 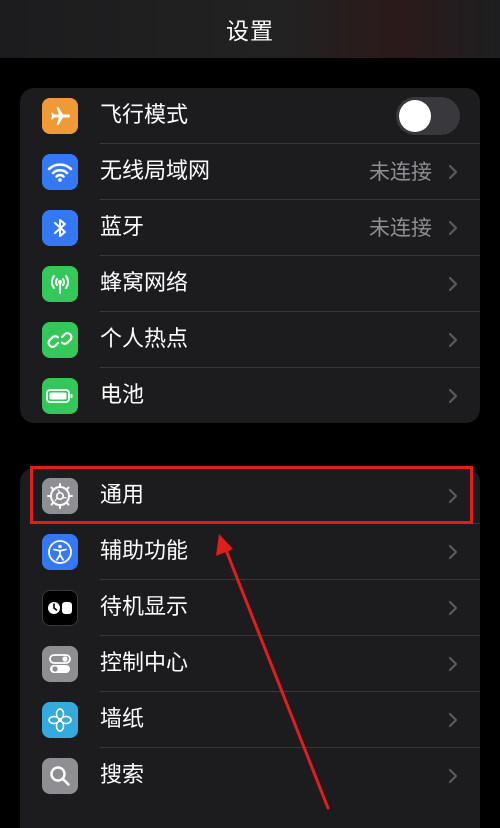 I want to click on row-wifi: 无线局域网 未连接, so click(x=250, y=172).